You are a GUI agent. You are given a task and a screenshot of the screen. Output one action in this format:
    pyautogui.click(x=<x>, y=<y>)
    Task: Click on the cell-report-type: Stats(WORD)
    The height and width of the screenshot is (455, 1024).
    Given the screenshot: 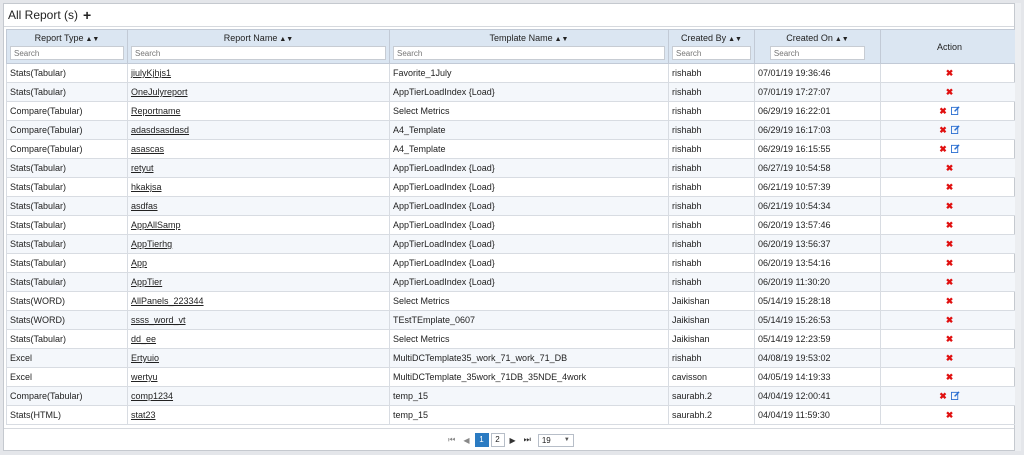 What is the action you would take?
    pyautogui.click(x=67, y=301)
    